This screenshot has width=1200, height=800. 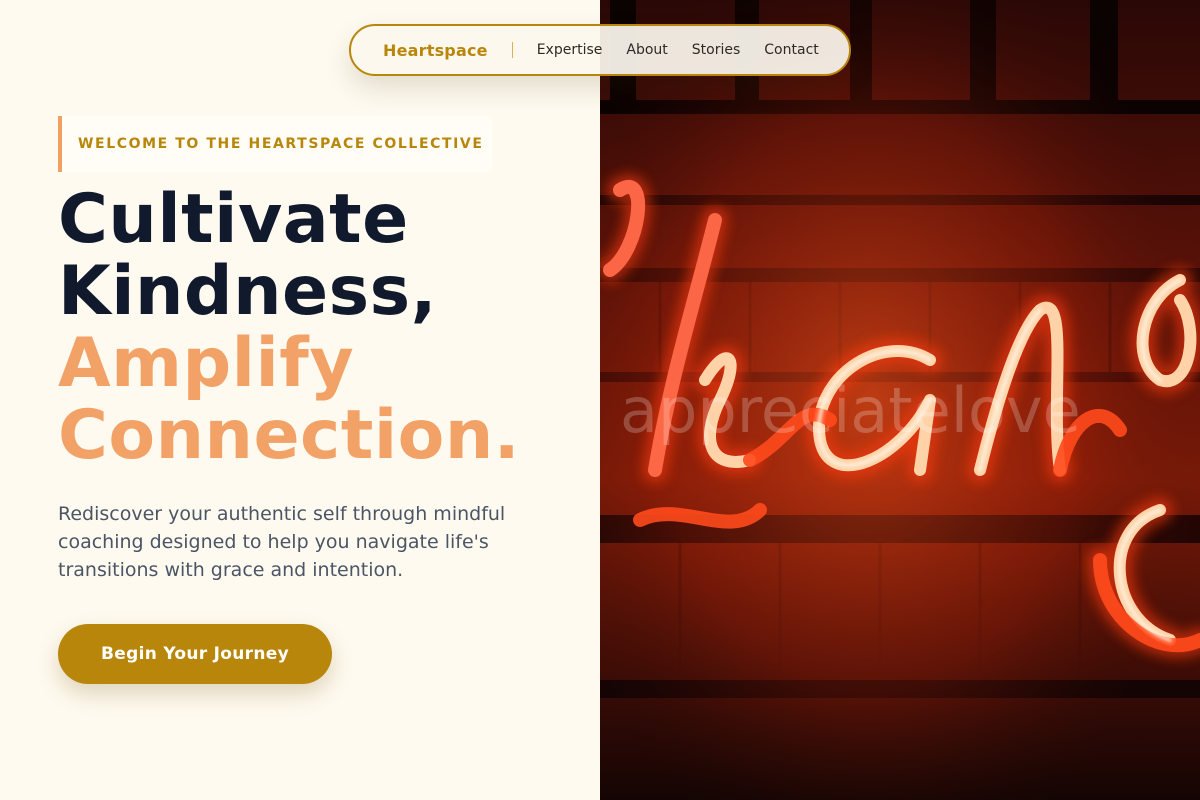 What do you see at coordinates (850, 410) in the screenshot?
I see `image-watermark-text: appreciatelove` at bounding box center [850, 410].